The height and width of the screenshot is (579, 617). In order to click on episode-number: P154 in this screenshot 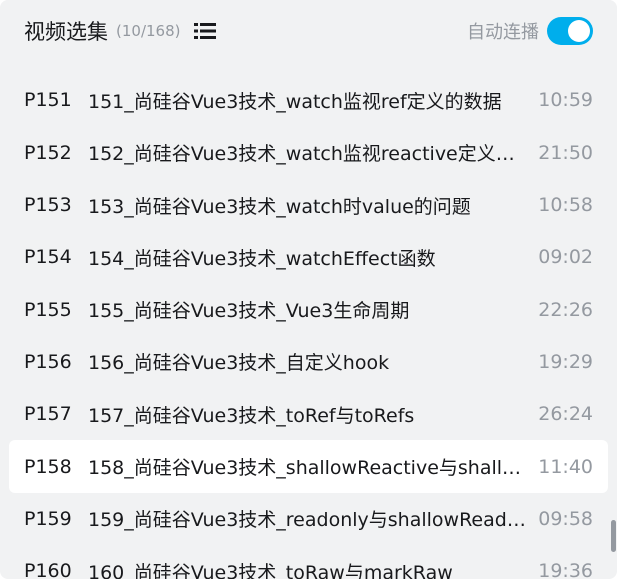, I will do `click(48, 257)`.